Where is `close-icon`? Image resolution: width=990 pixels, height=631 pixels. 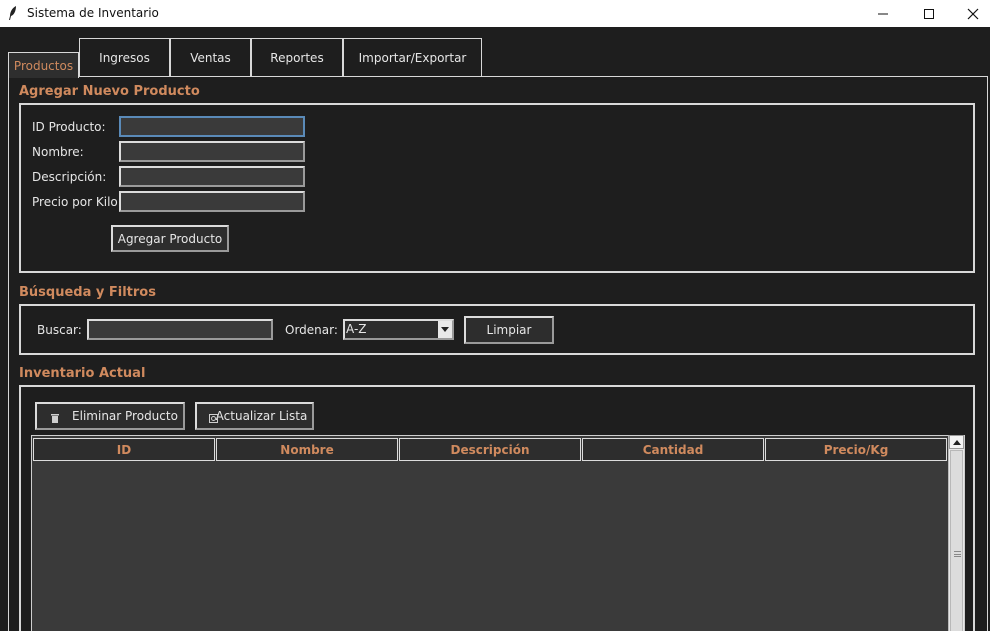 close-icon is located at coordinates (973, 13).